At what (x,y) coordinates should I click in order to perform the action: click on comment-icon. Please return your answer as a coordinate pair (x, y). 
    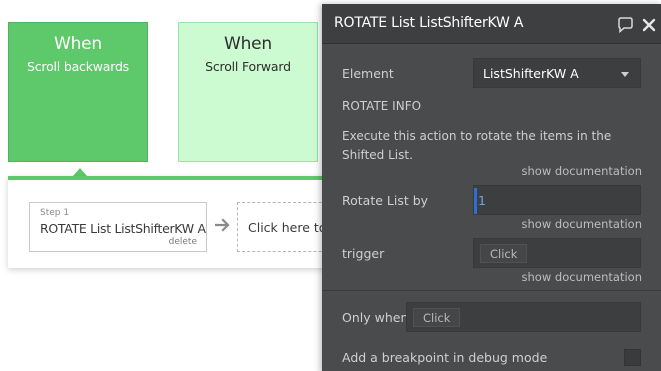
    Looking at the image, I should click on (625, 25).